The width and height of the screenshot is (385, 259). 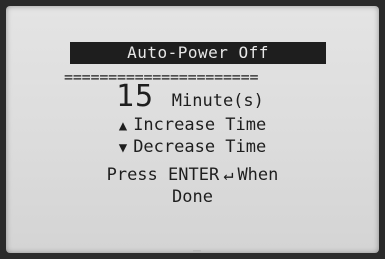 What do you see at coordinates (217, 101) in the screenshot?
I see `timeout-unit: Minute(s)` at bounding box center [217, 101].